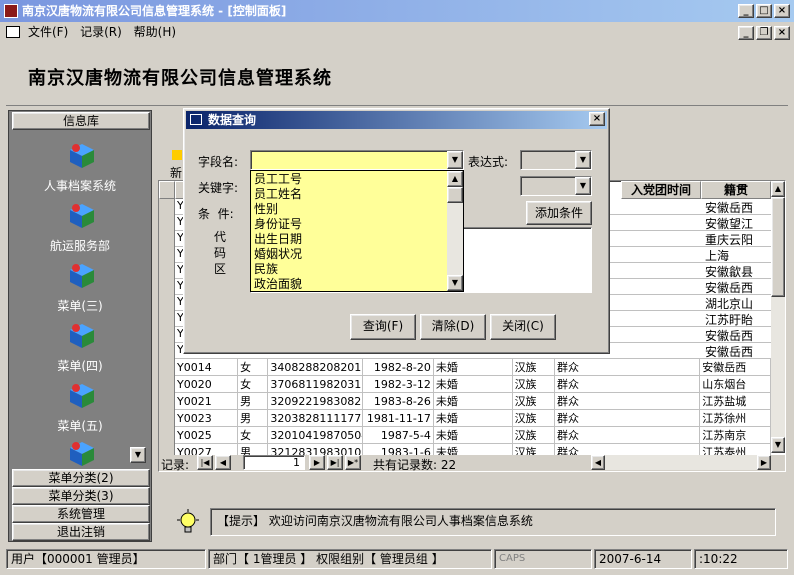 The width and height of the screenshot is (794, 575). Describe the element at coordinates (81, 532) in the screenshot. I see `sidebar-logout: 退出注销` at that location.